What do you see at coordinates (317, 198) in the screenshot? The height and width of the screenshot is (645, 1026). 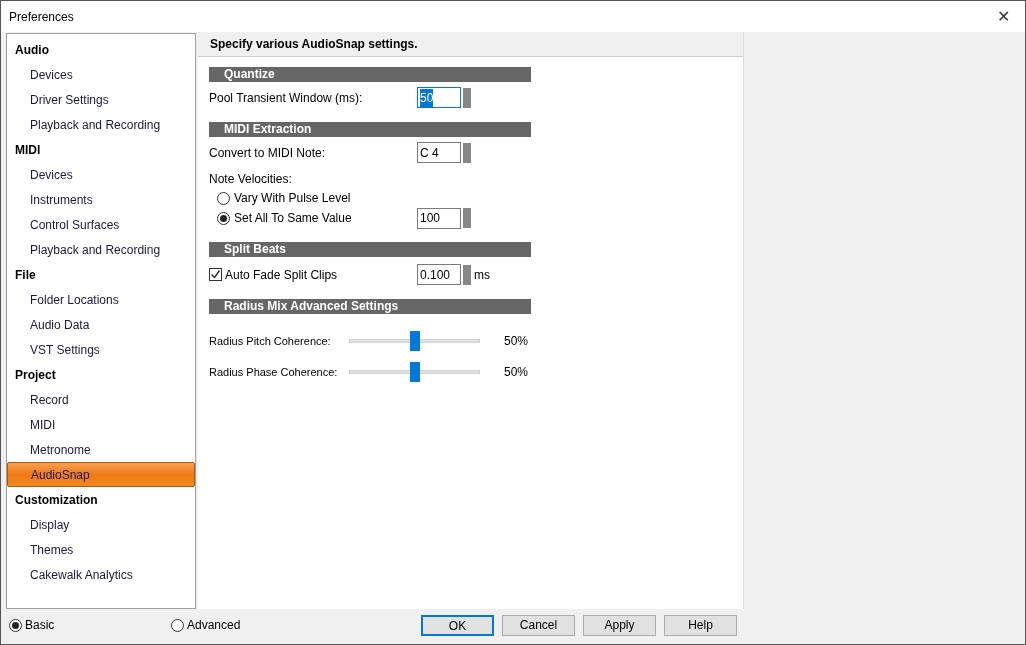 I see `radio-option: Vary With Pulse Level` at bounding box center [317, 198].